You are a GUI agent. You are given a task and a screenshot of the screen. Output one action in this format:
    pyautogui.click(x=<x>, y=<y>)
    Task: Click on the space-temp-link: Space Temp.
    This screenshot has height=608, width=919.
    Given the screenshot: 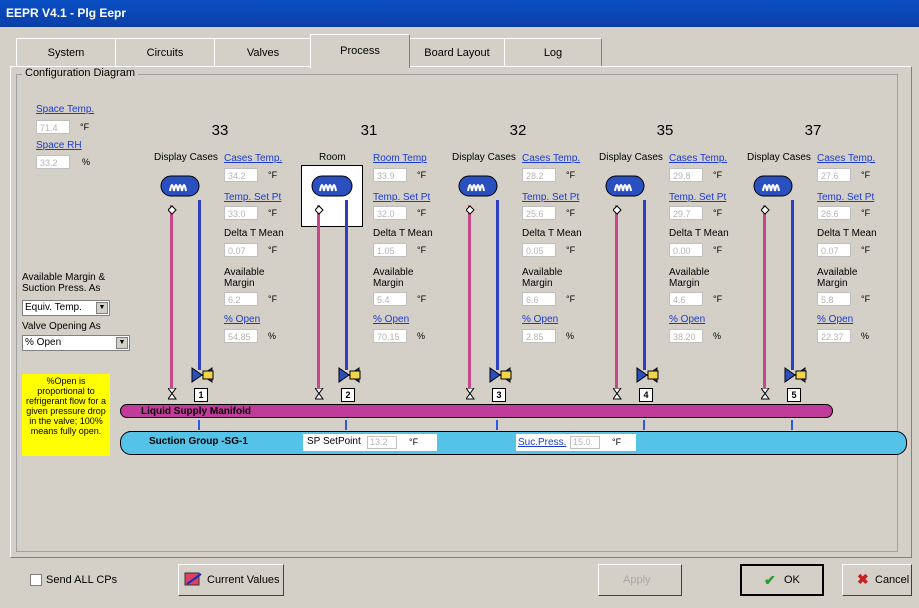 What is the action you would take?
    pyautogui.click(x=65, y=109)
    